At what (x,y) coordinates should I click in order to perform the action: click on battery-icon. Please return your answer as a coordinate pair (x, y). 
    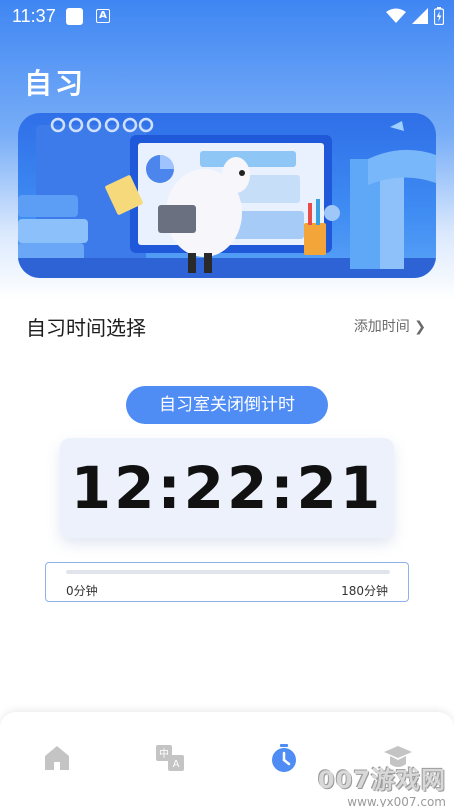
    Looking at the image, I should click on (439, 16).